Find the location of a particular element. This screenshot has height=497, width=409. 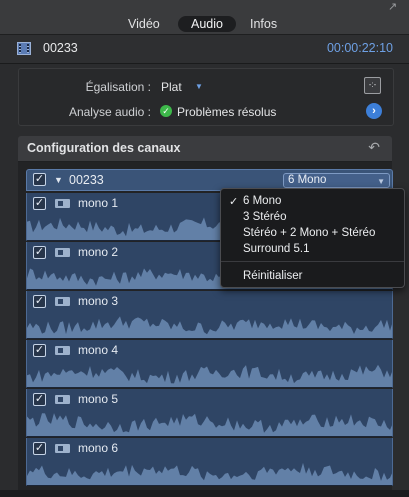

clip-timecode: 00:00:22:10 is located at coordinates (359, 48).